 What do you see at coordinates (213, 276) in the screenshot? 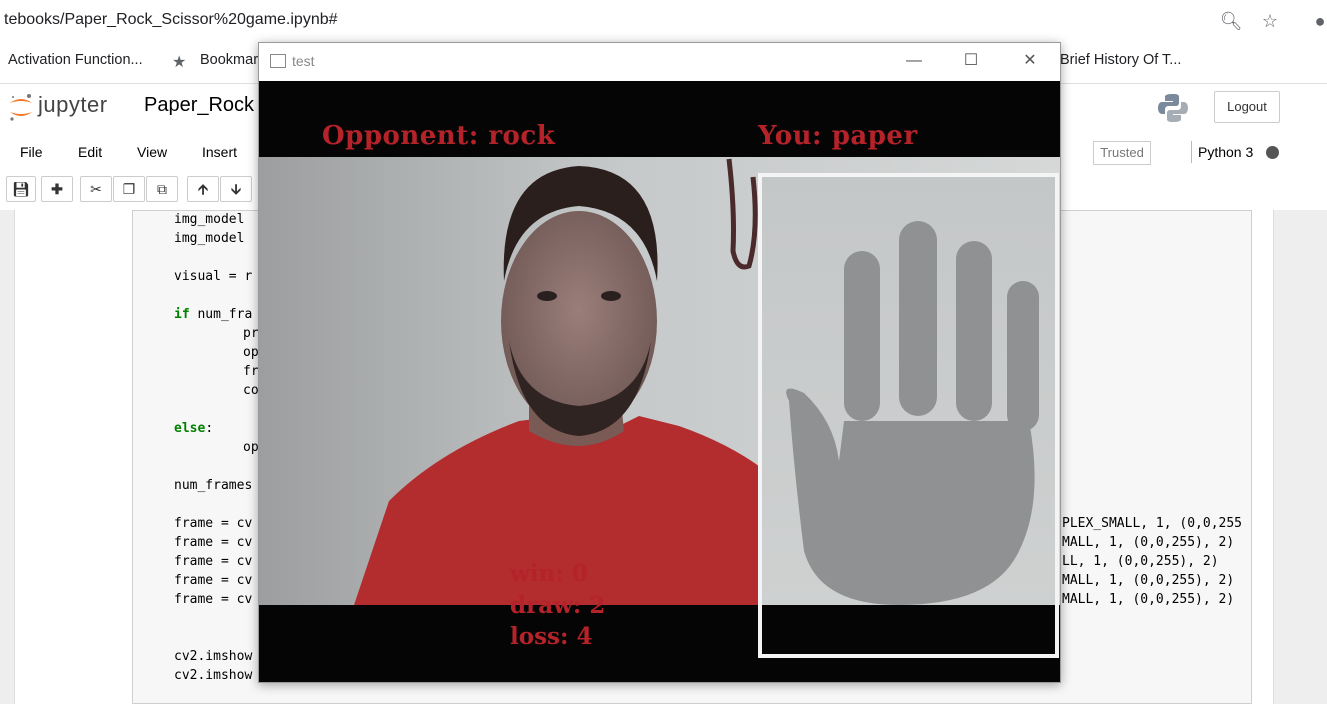
I see `code-line: visual = r` at bounding box center [213, 276].